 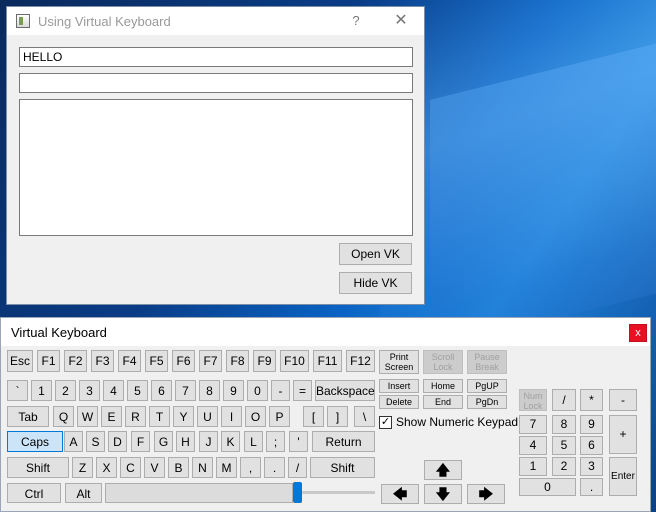 I want to click on show-numeric-checkbox: ✓, so click(x=385, y=422).